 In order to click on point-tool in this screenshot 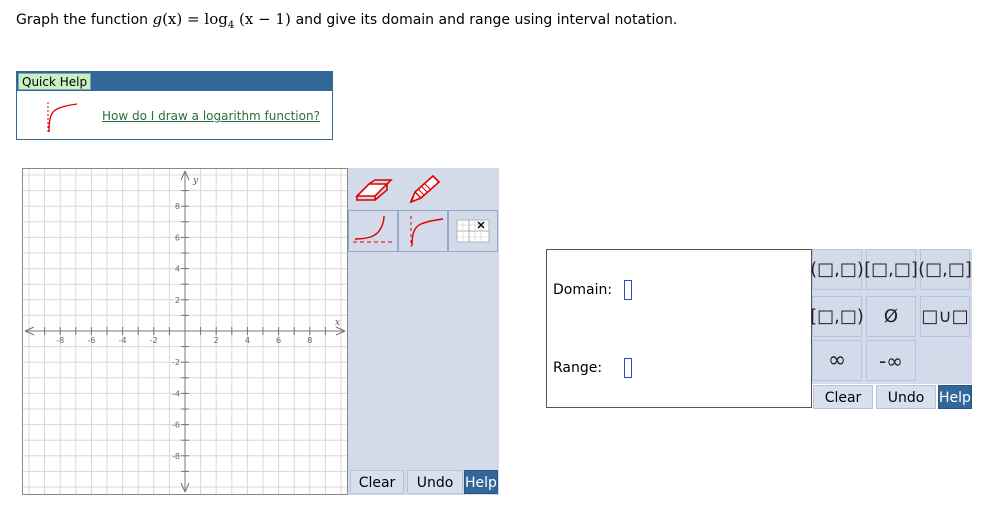, I will do `click(473, 231)`.